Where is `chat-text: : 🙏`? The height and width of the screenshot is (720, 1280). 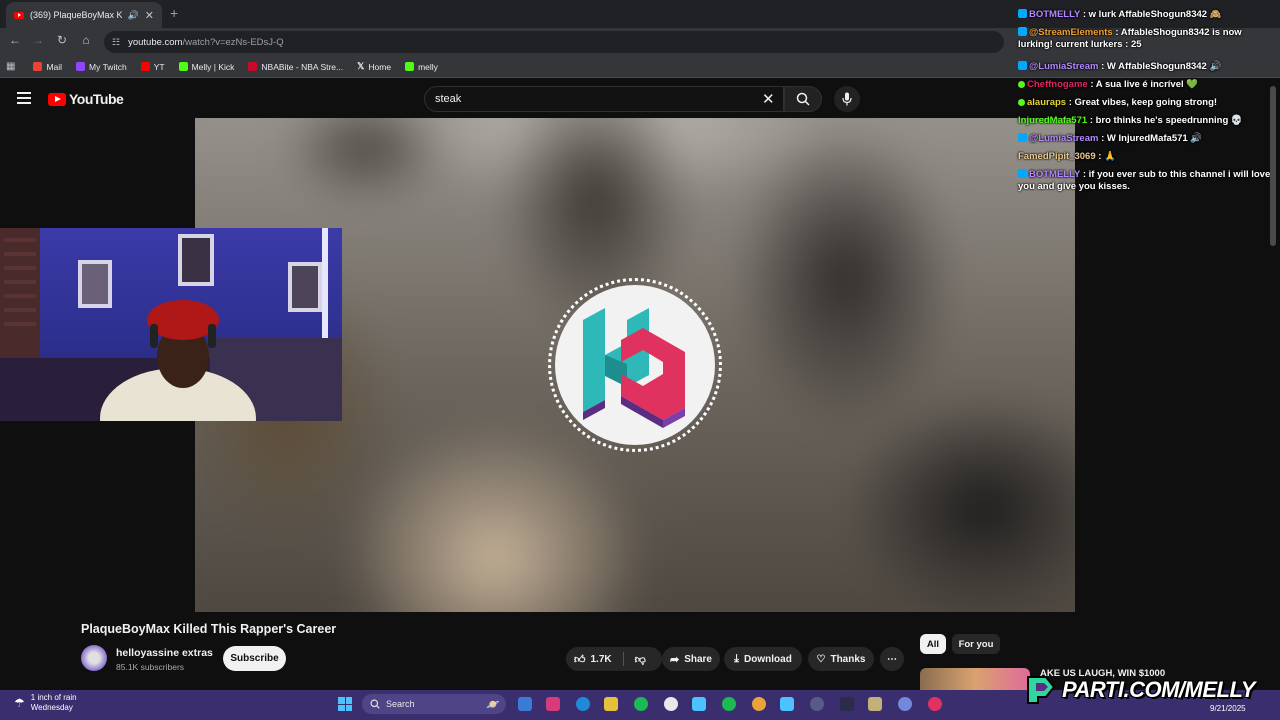
chat-text: : 🙏 is located at coordinates (1107, 156).